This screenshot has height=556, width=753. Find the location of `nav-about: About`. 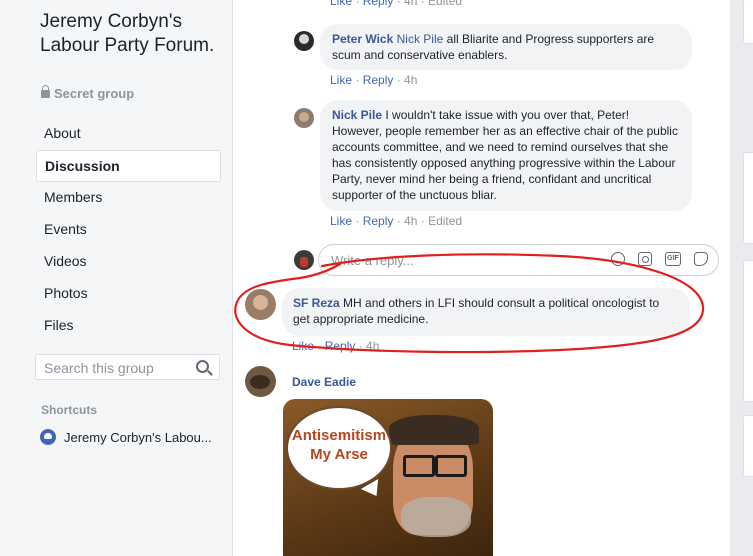

nav-about: About is located at coordinates (128, 134).